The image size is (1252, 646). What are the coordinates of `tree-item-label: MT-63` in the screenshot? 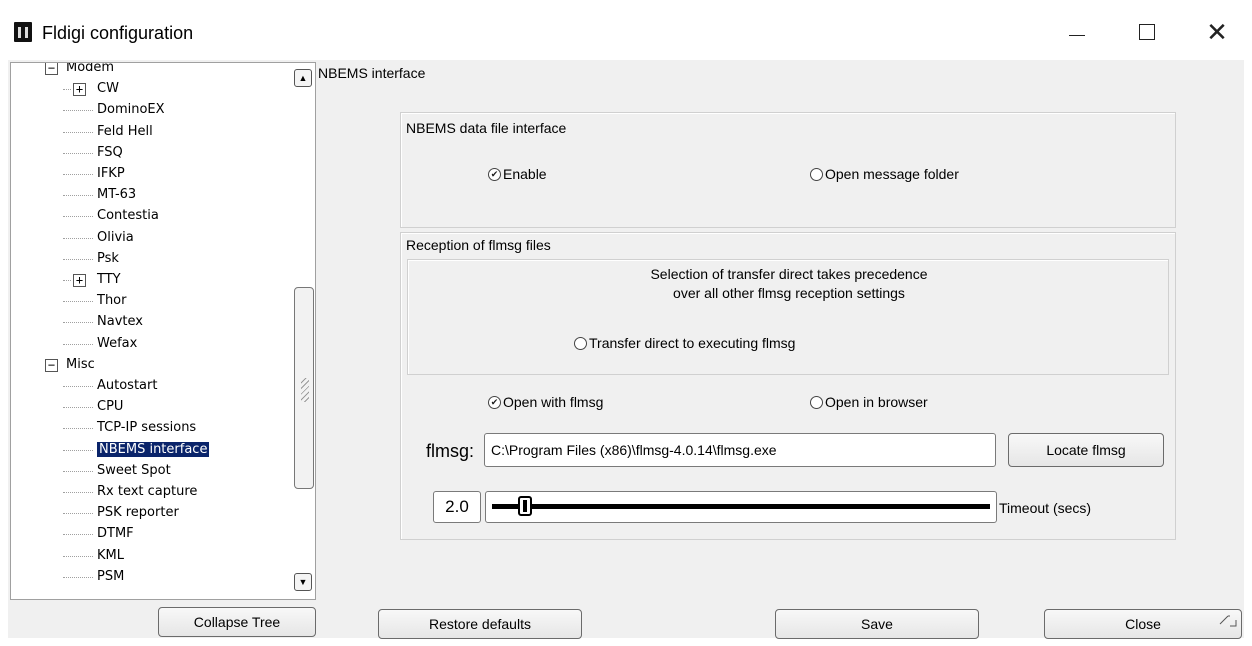 It's located at (117, 195).